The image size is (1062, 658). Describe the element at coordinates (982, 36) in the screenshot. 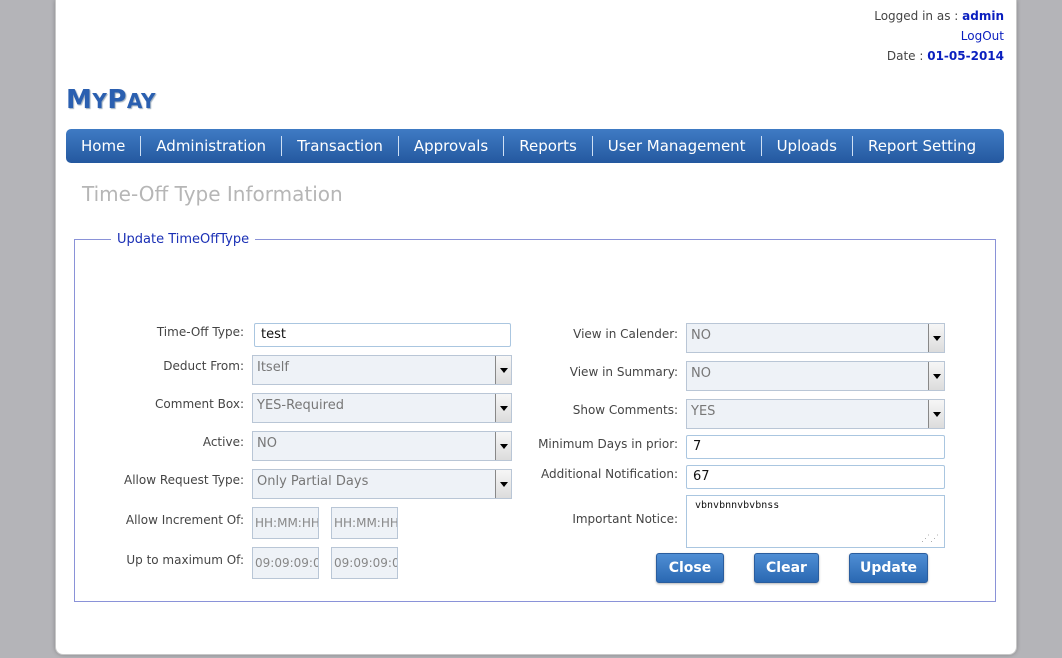

I see `logout-link: LogOut` at that location.